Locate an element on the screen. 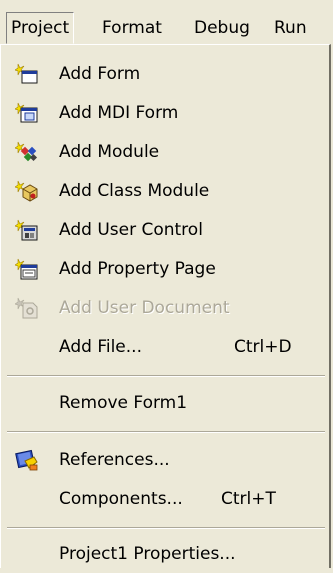 The image size is (333, 573). menu-item-add-mdi-form: Add MDI Form is located at coordinates (165, 113).